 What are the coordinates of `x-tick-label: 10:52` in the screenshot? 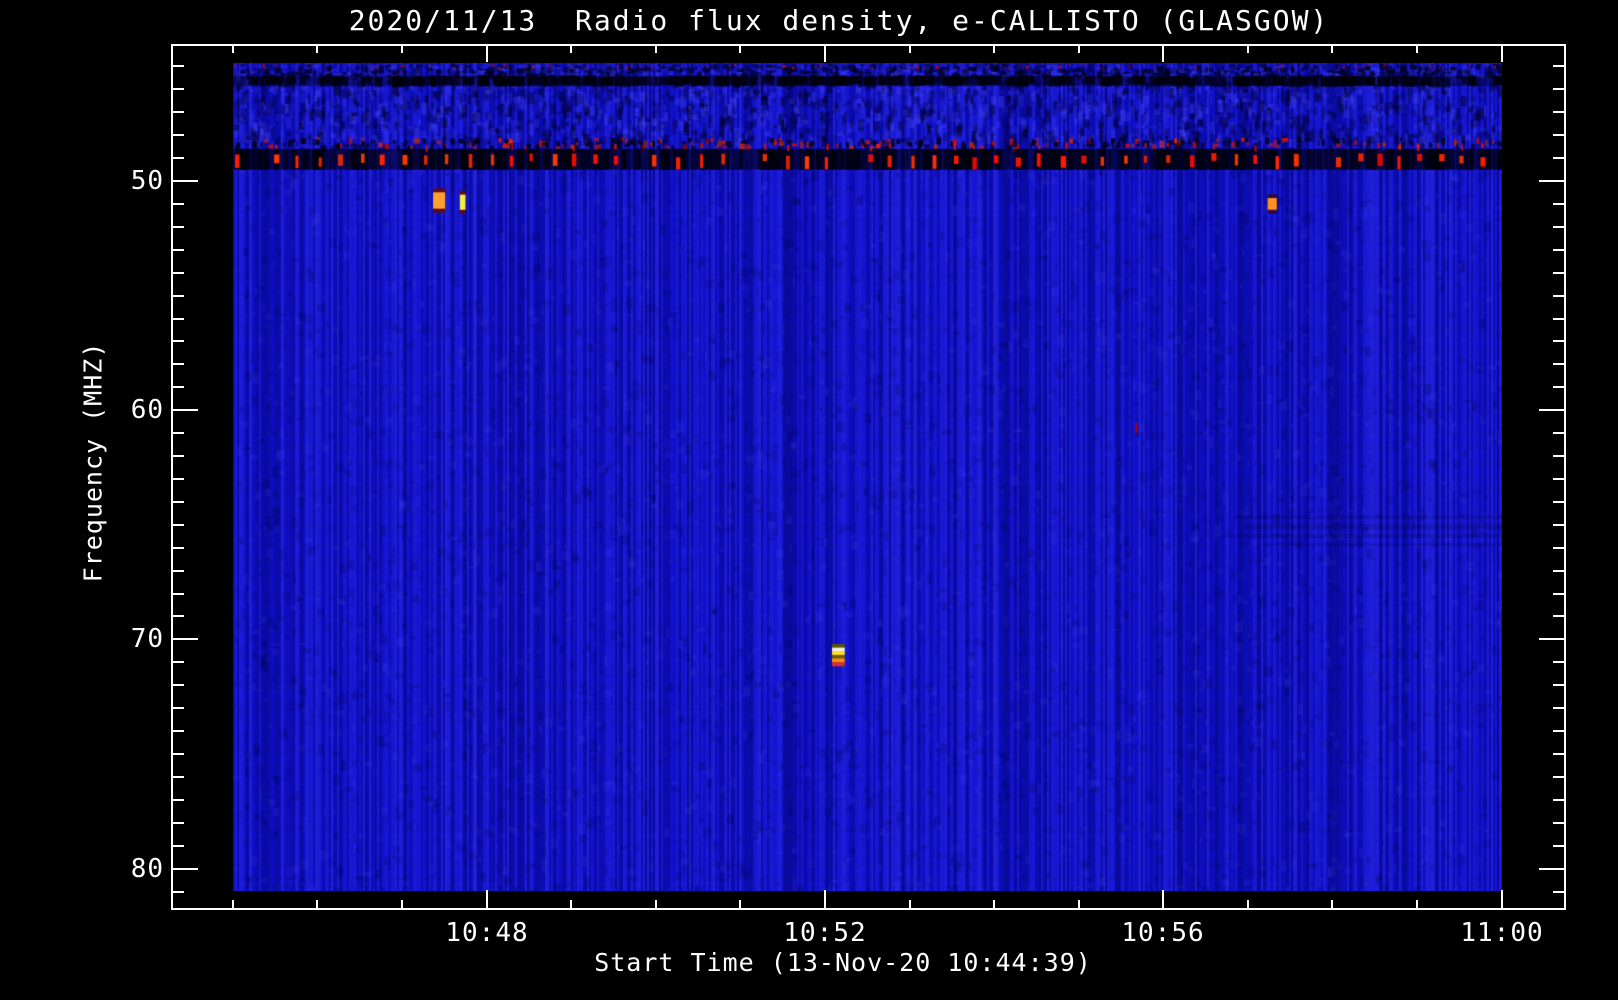 It's located at (825, 933).